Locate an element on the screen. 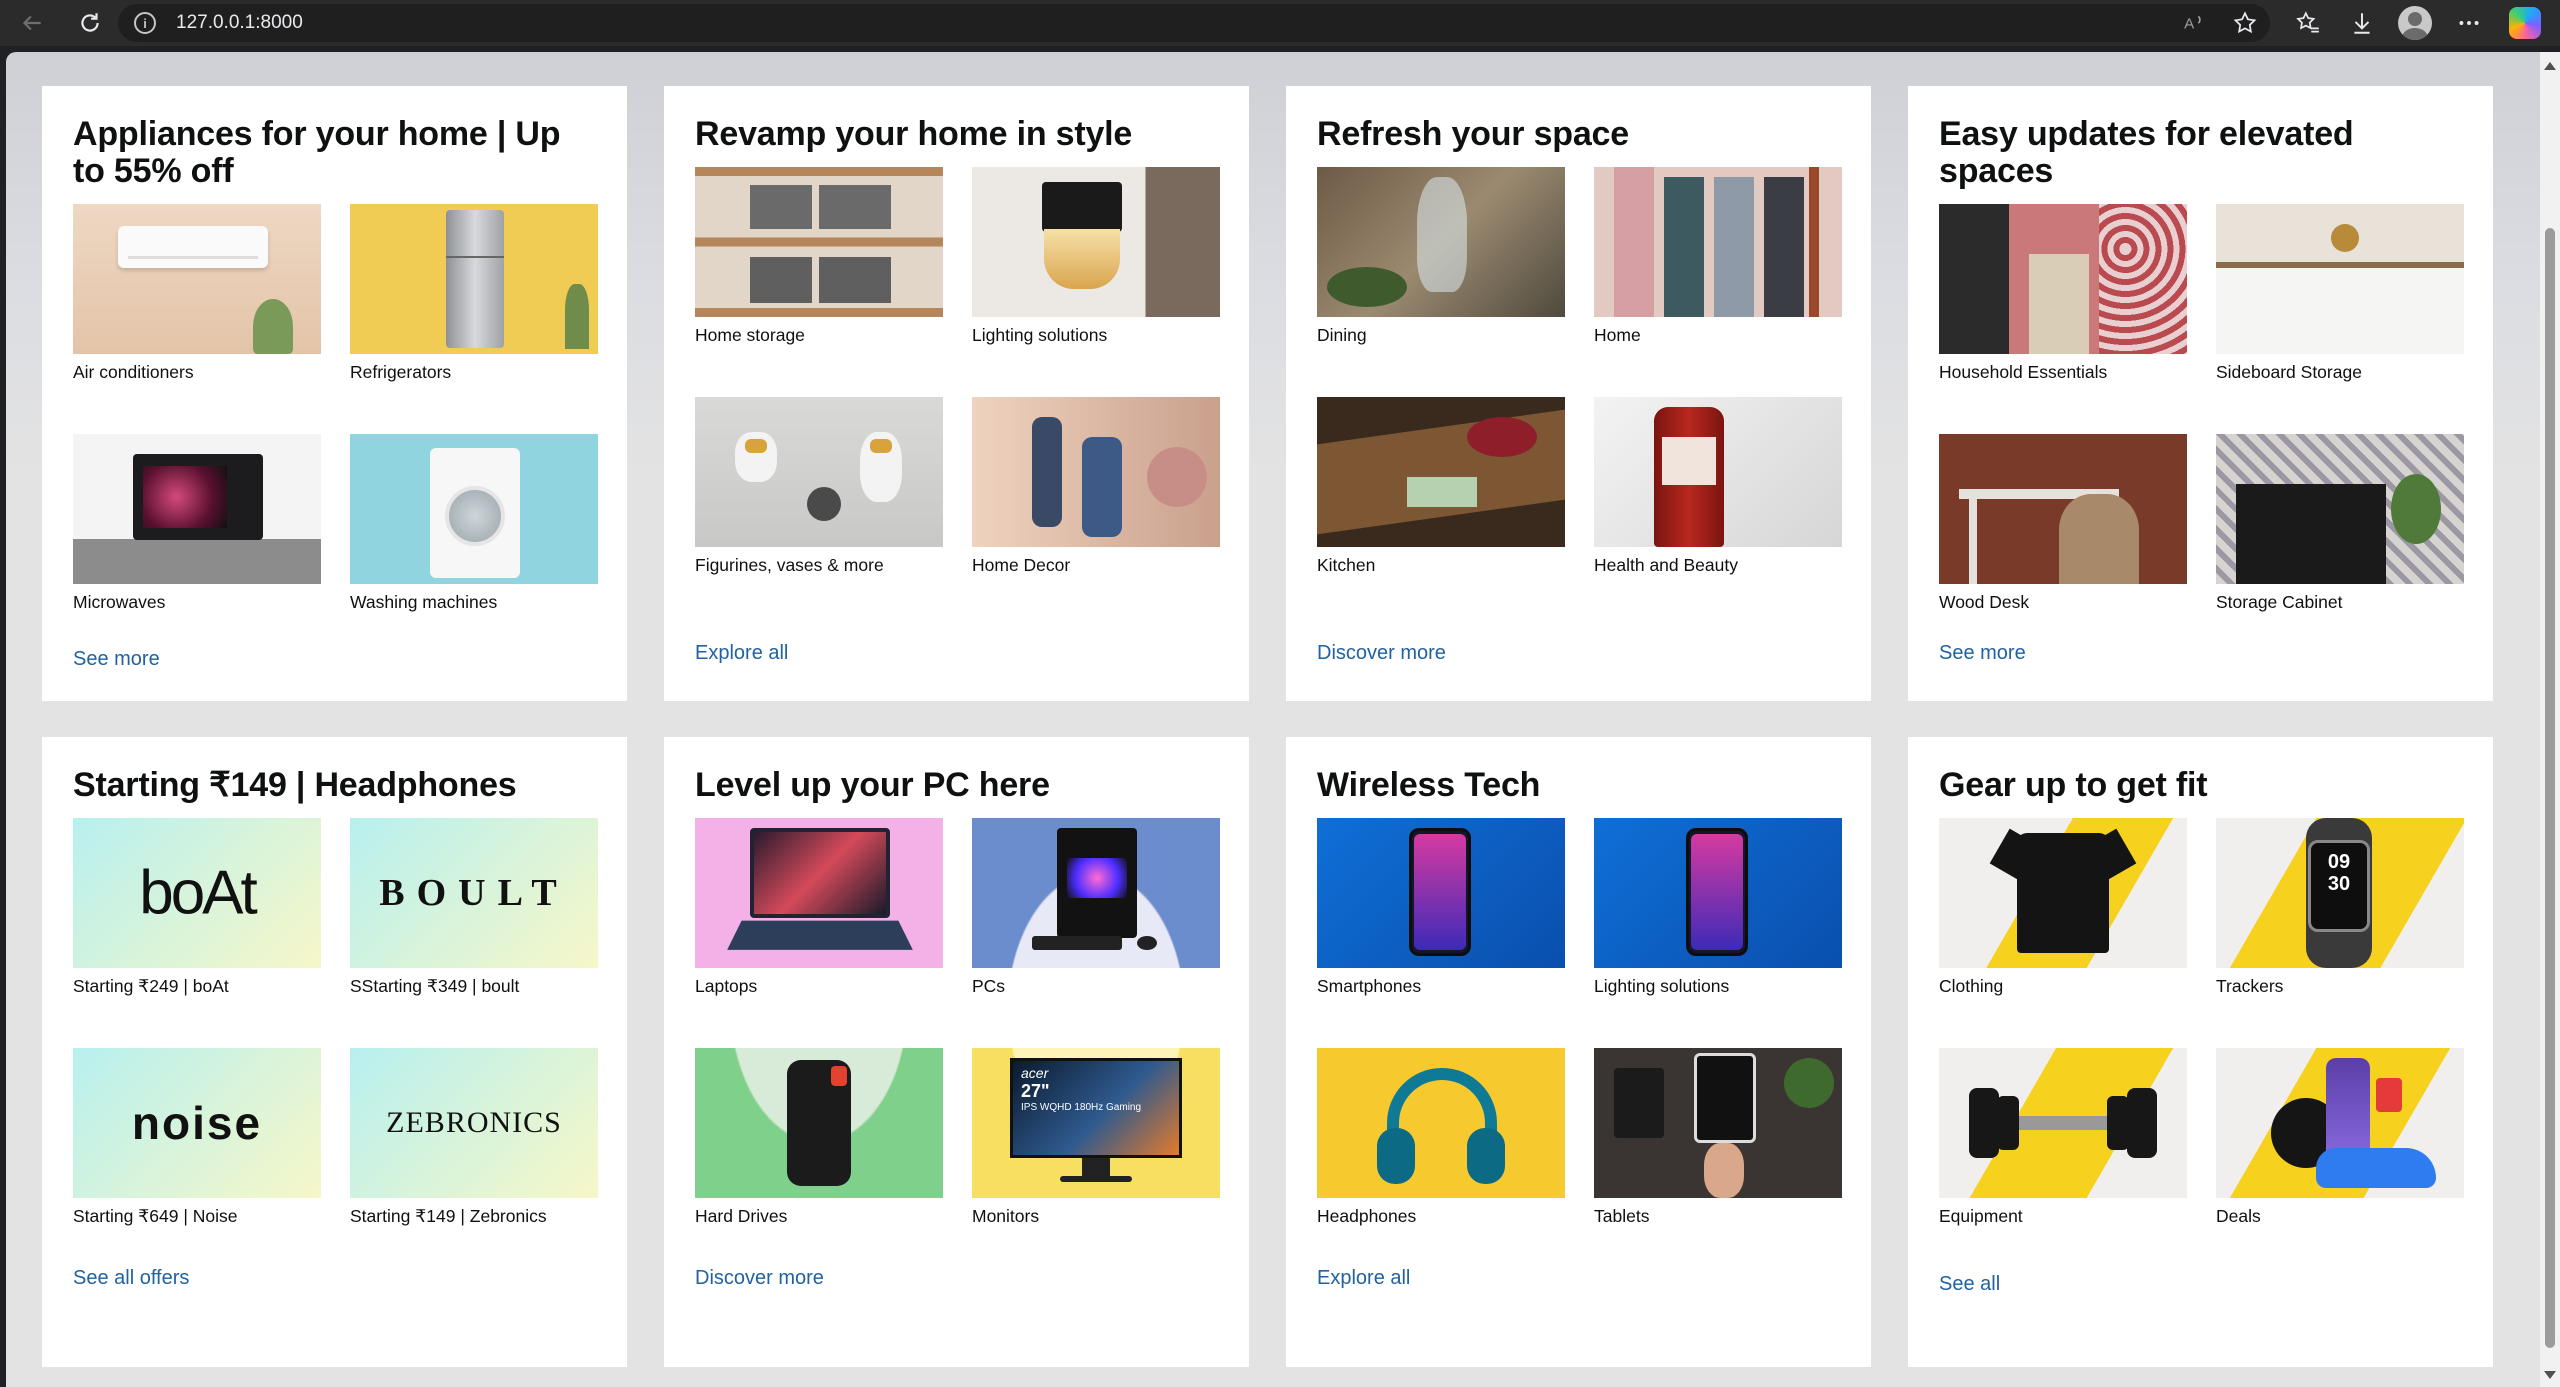  tile-wood-desk: Wood Desk is located at coordinates (2063, 549).